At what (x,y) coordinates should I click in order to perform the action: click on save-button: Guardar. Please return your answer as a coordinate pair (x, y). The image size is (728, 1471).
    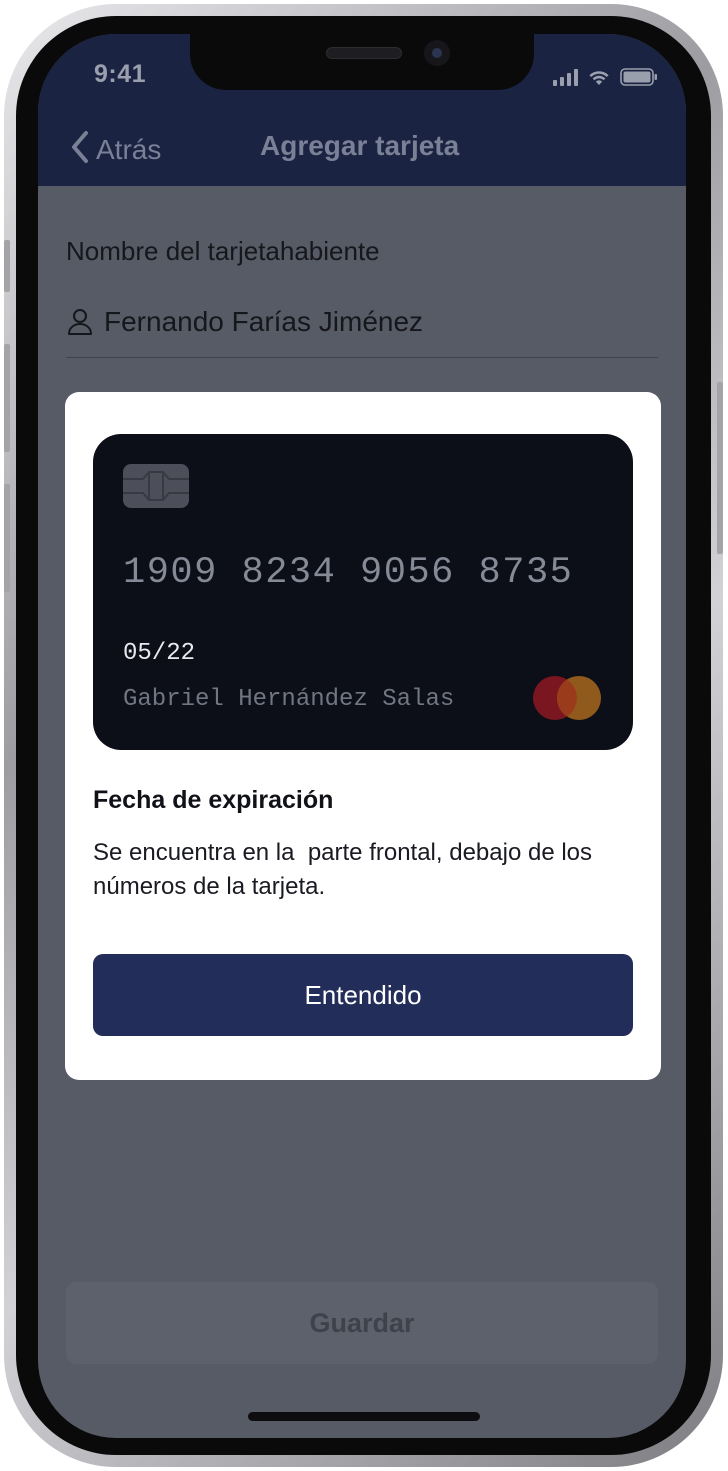
    Looking at the image, I should click on (362, 1323).